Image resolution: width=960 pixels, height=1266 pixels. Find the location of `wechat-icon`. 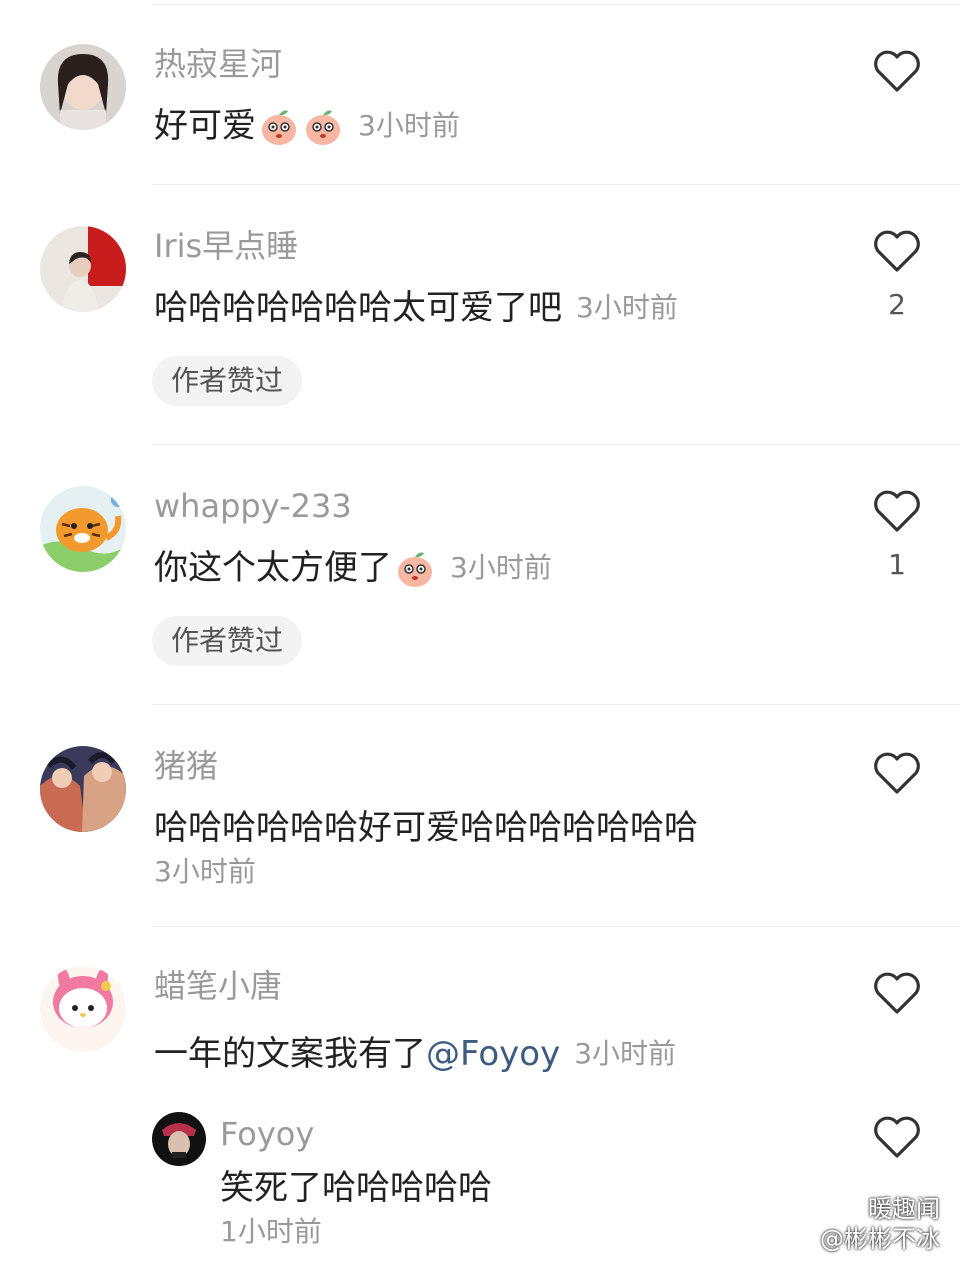

wechat-icon is located at coordinates (846, 1209).